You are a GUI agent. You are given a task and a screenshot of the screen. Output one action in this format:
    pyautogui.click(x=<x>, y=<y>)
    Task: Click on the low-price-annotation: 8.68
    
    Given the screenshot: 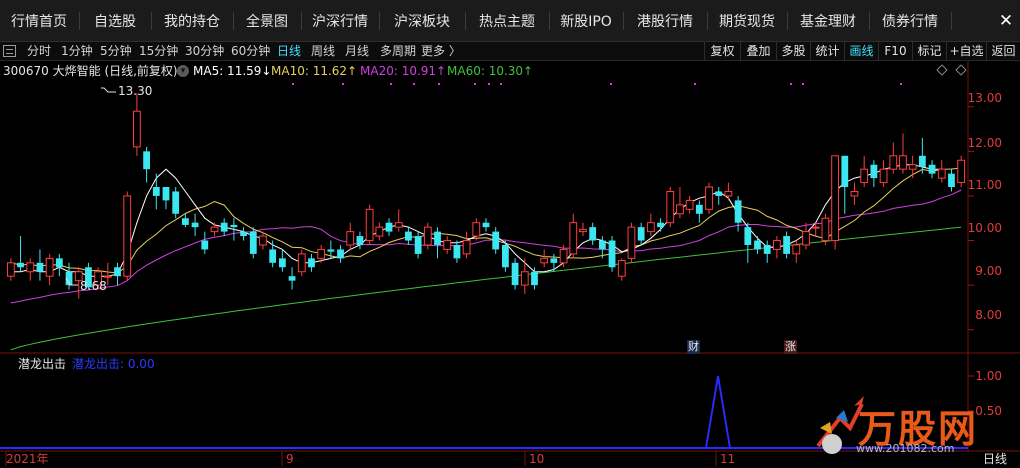 What is the action you would take?
    pyautogui.click(x=93, y=286)
    